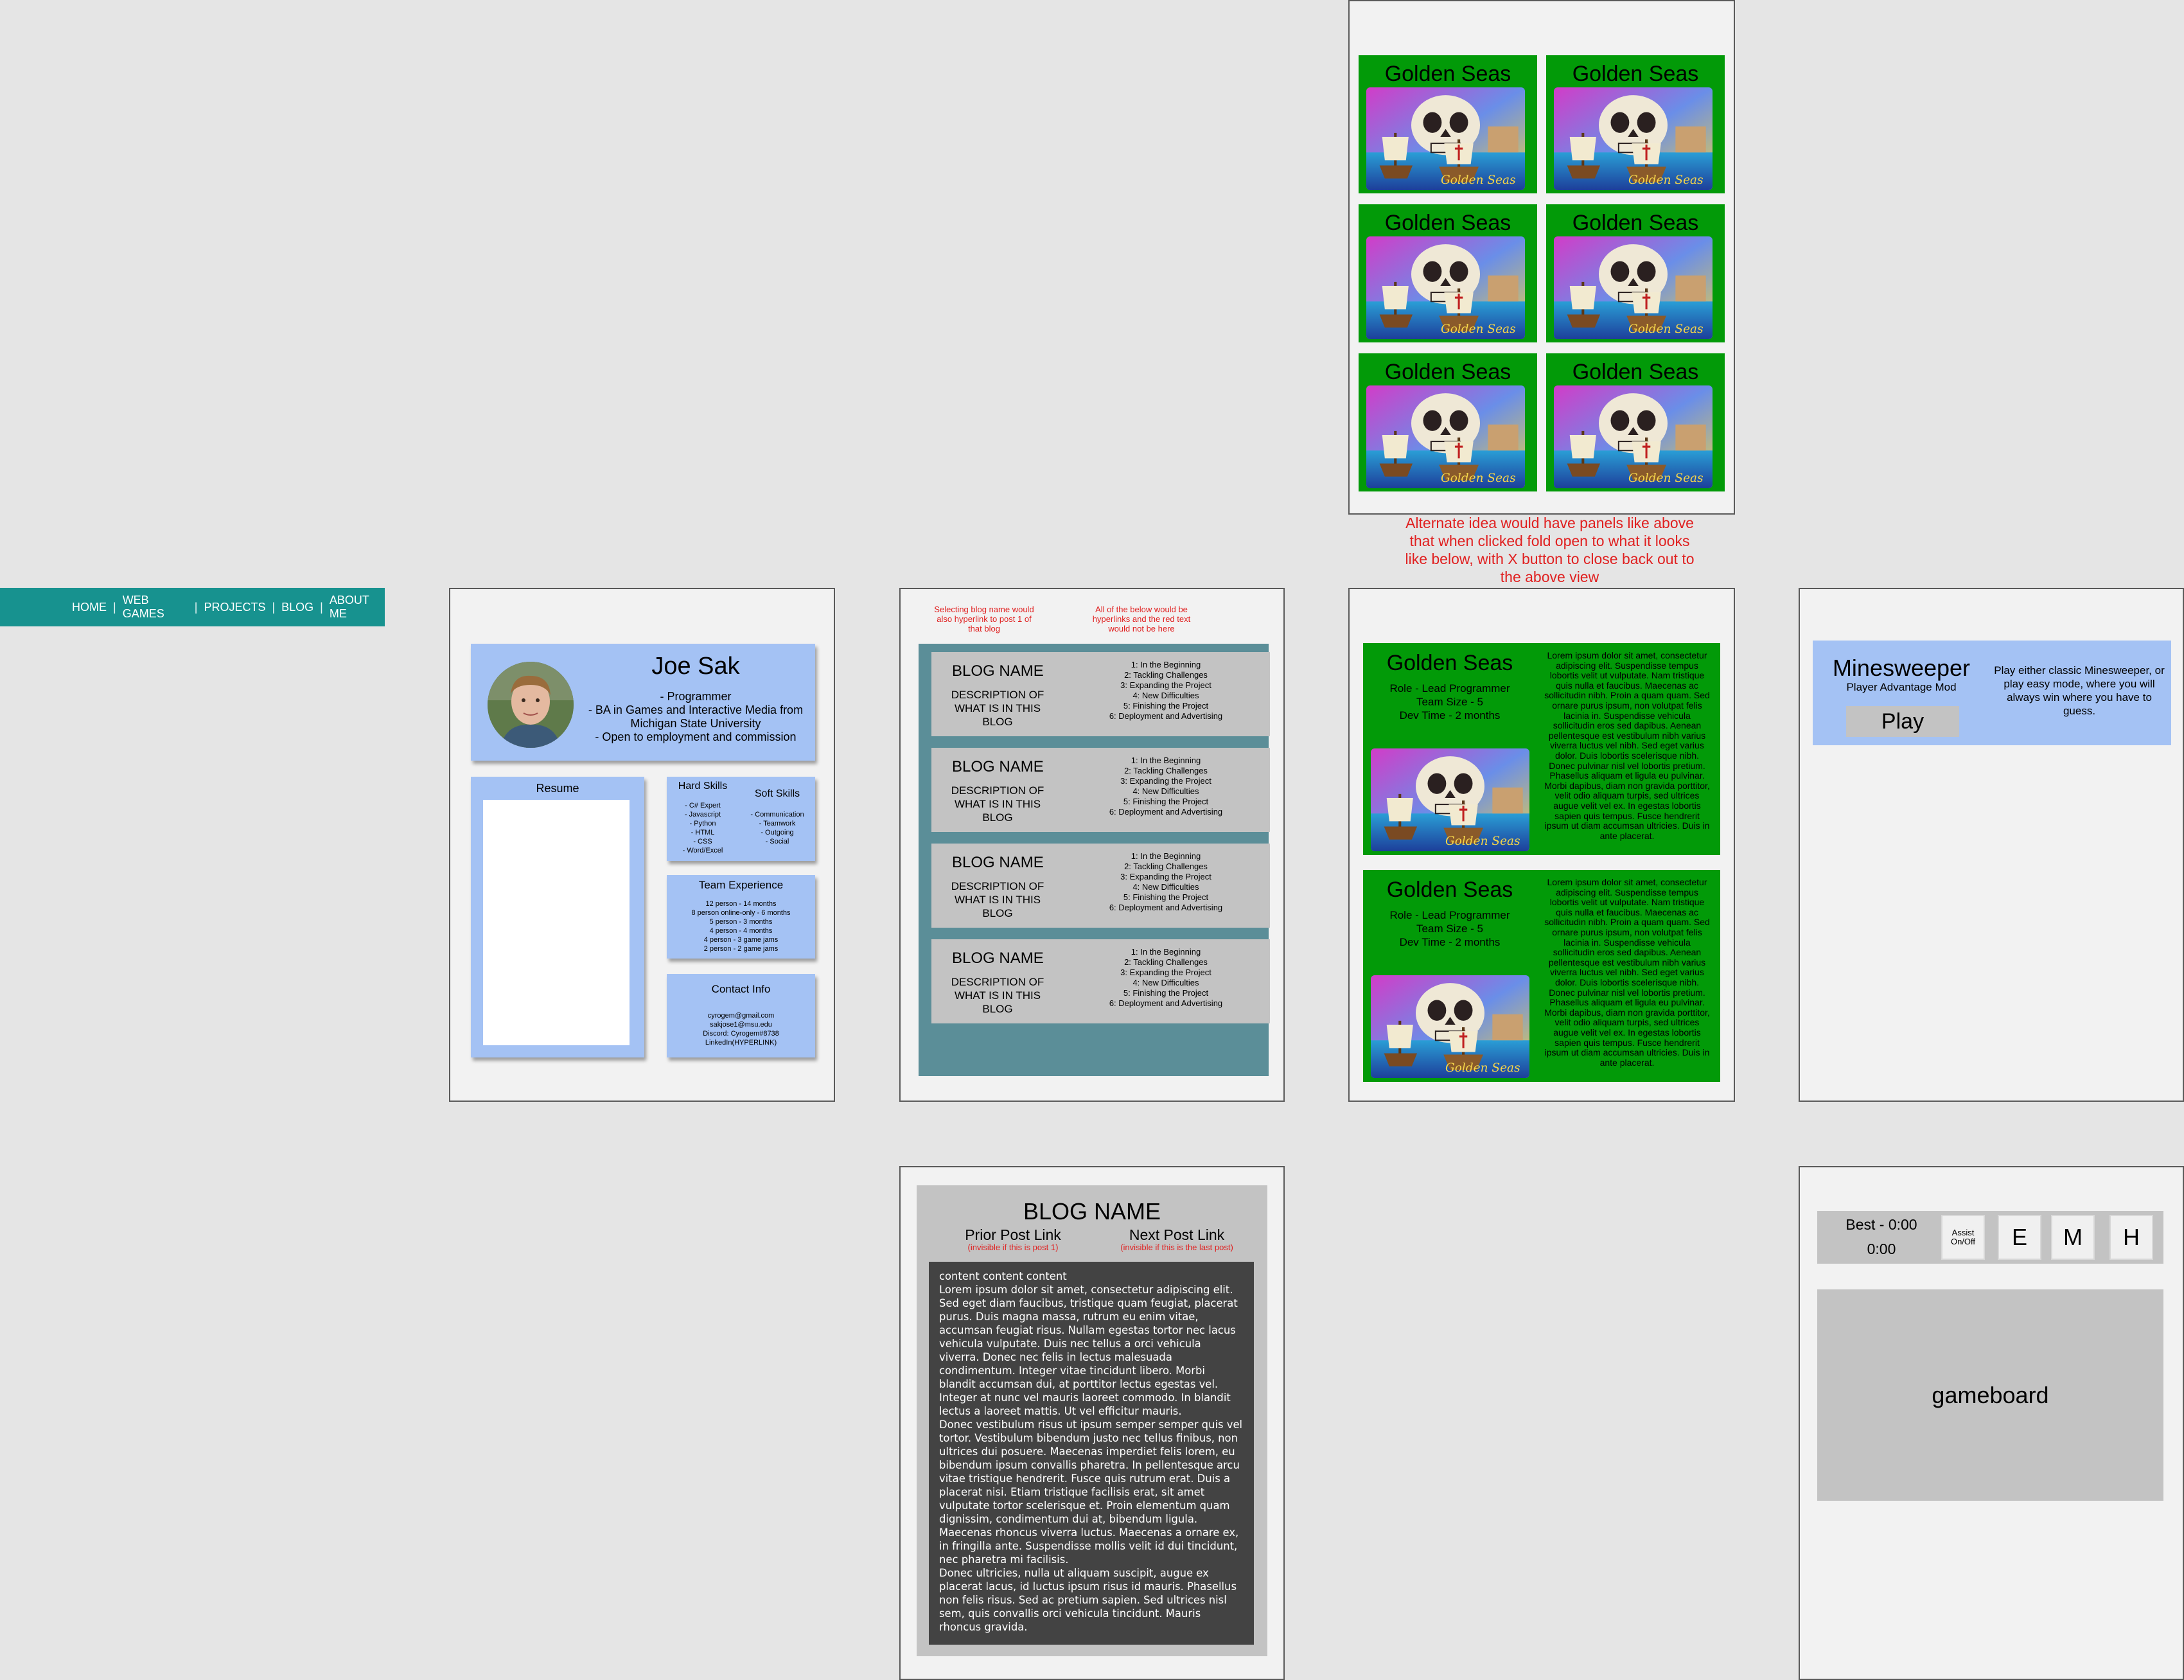 This screenshot has height=1680, width=2184. I want to click on resume-document, so click(556, 922).